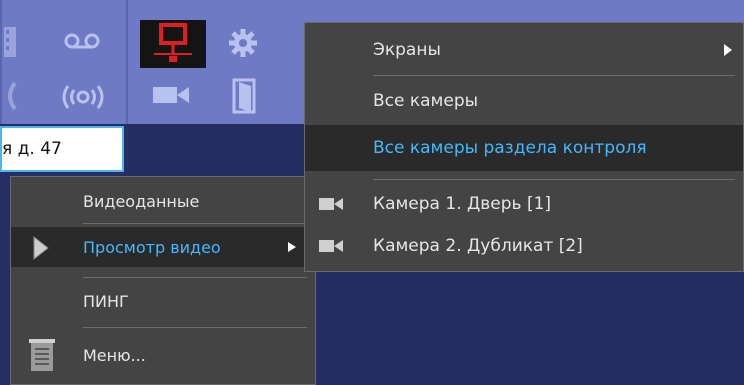  I want to click on menu-item-view-video: Просмотр видео, so click(163, 247).